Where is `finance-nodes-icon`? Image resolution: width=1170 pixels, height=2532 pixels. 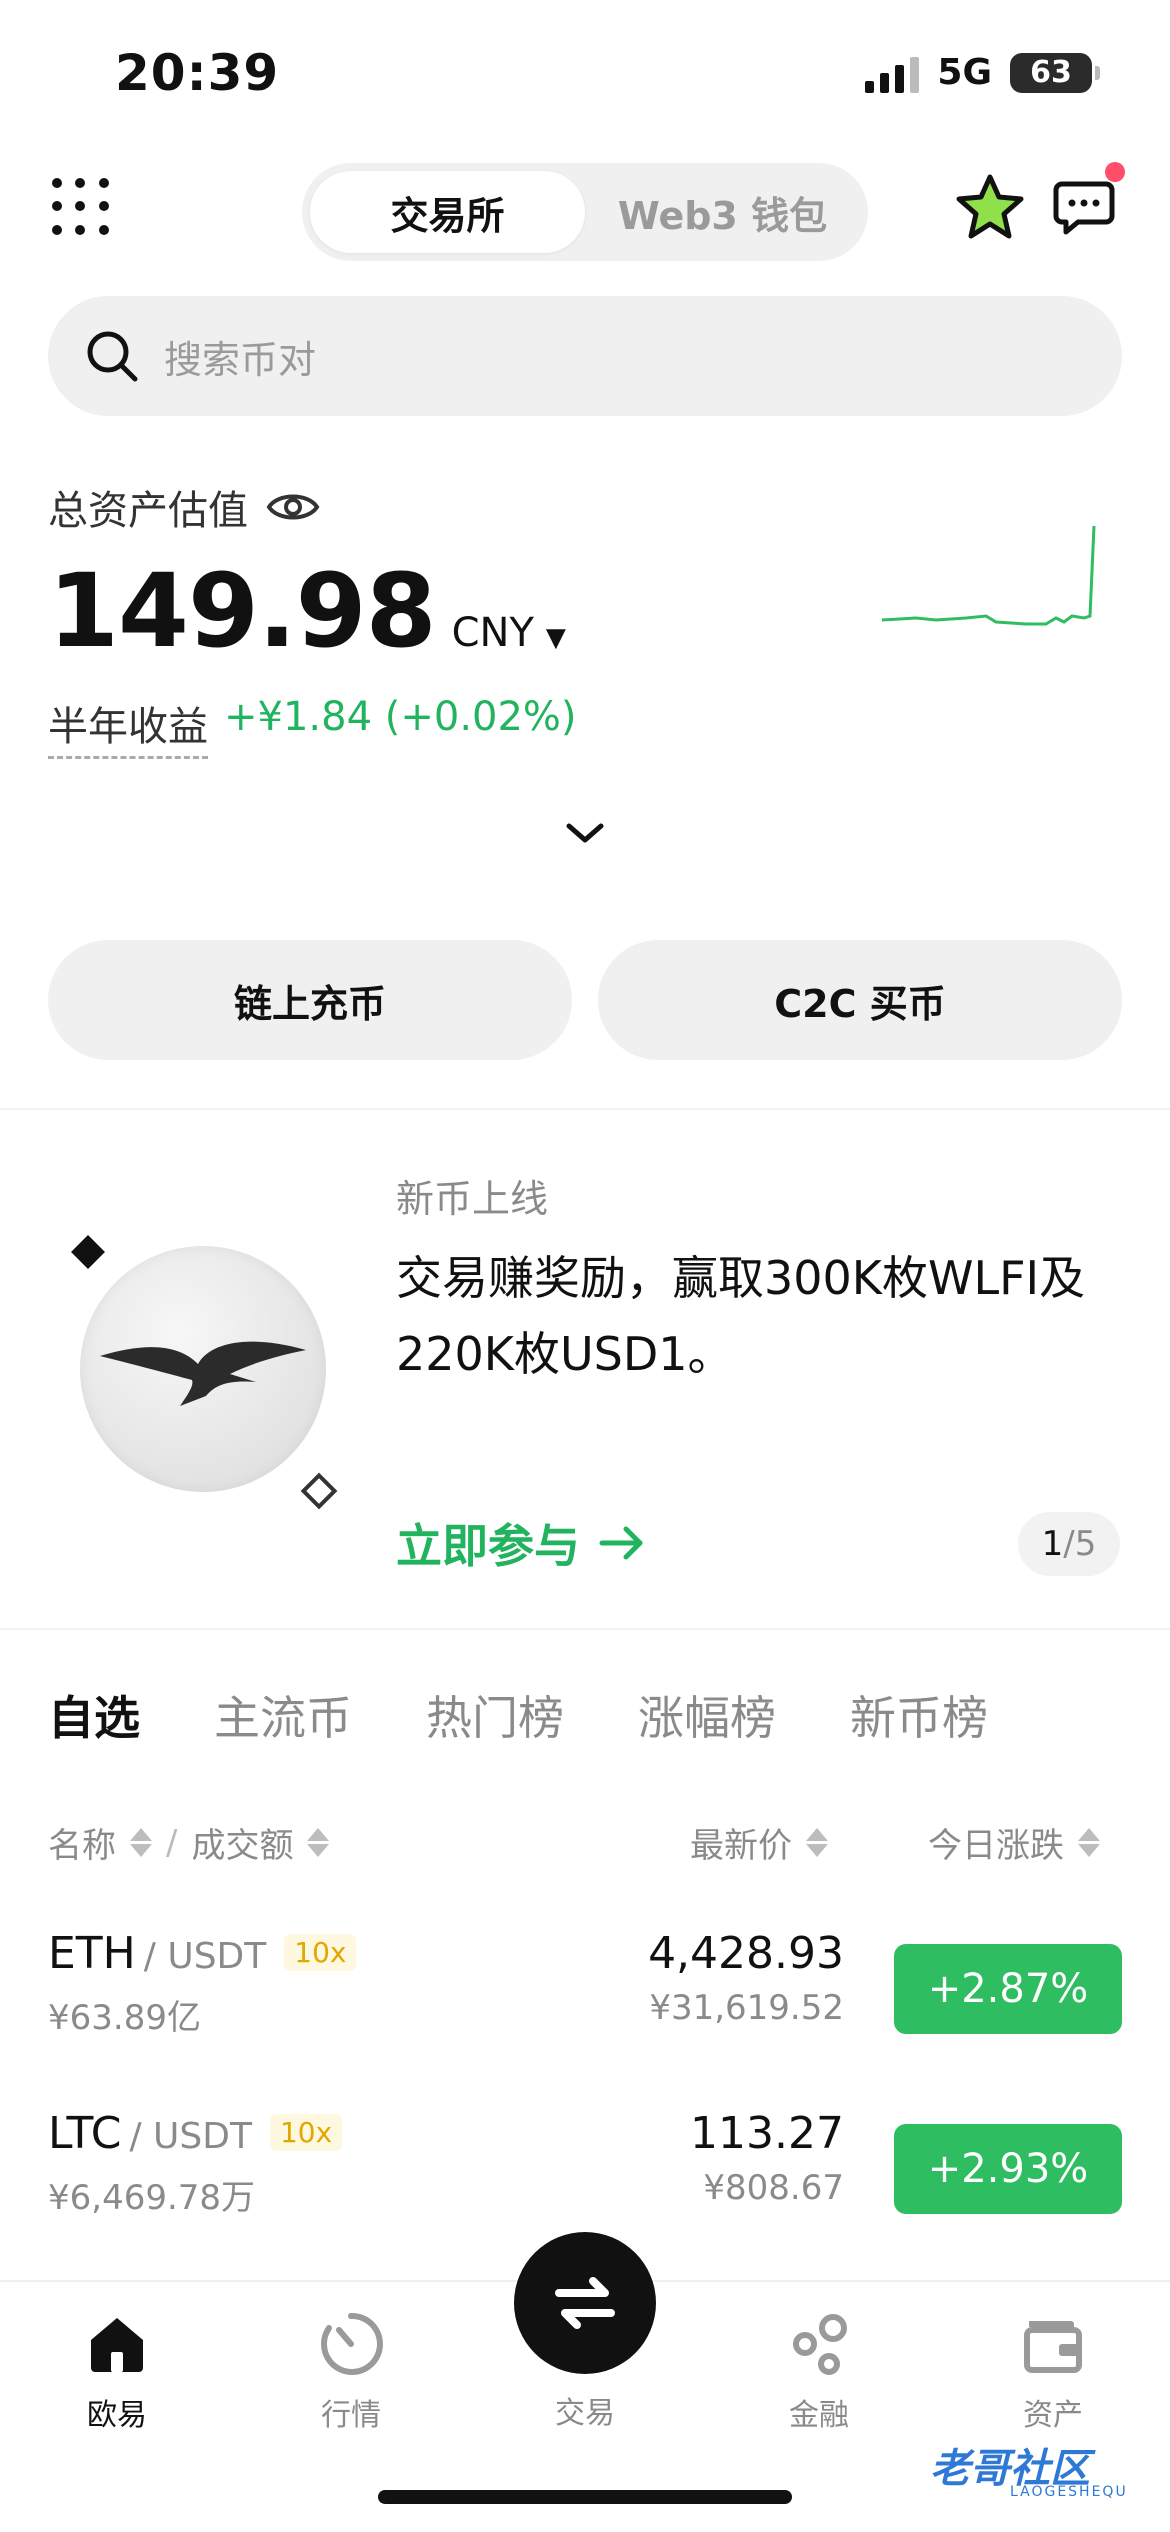 finance-nodes-icon is located at coordinates (820, 2344).